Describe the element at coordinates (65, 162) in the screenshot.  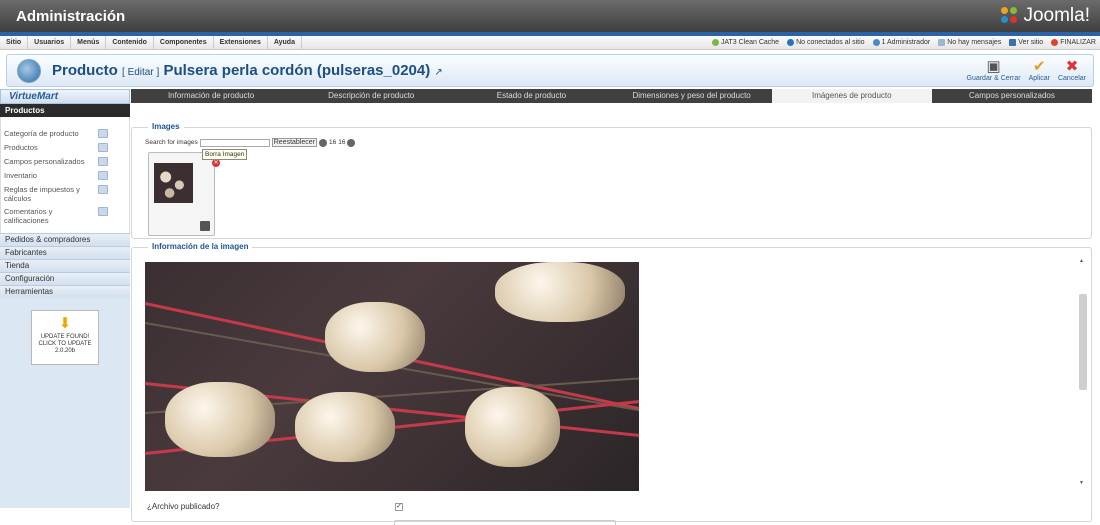
I see `sidebar-item-campos: Campos personalizados` at that location.